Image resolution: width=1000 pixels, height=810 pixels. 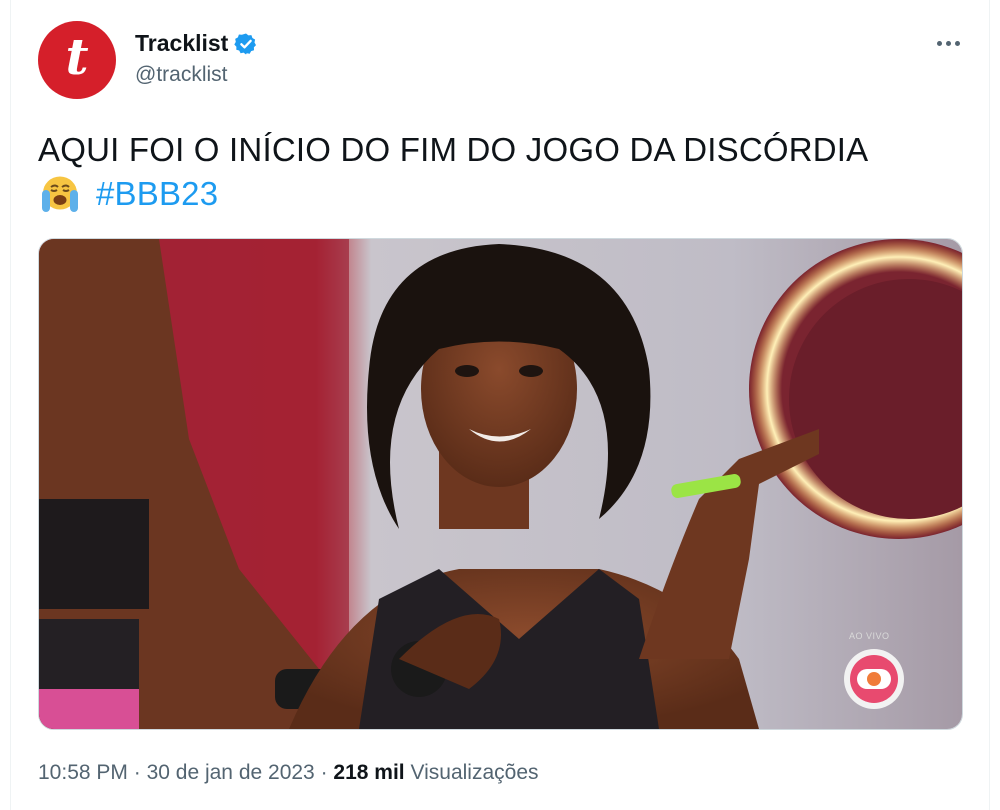 I want to click on hashtag-link: #BBB23, so click(x=157, y=193).